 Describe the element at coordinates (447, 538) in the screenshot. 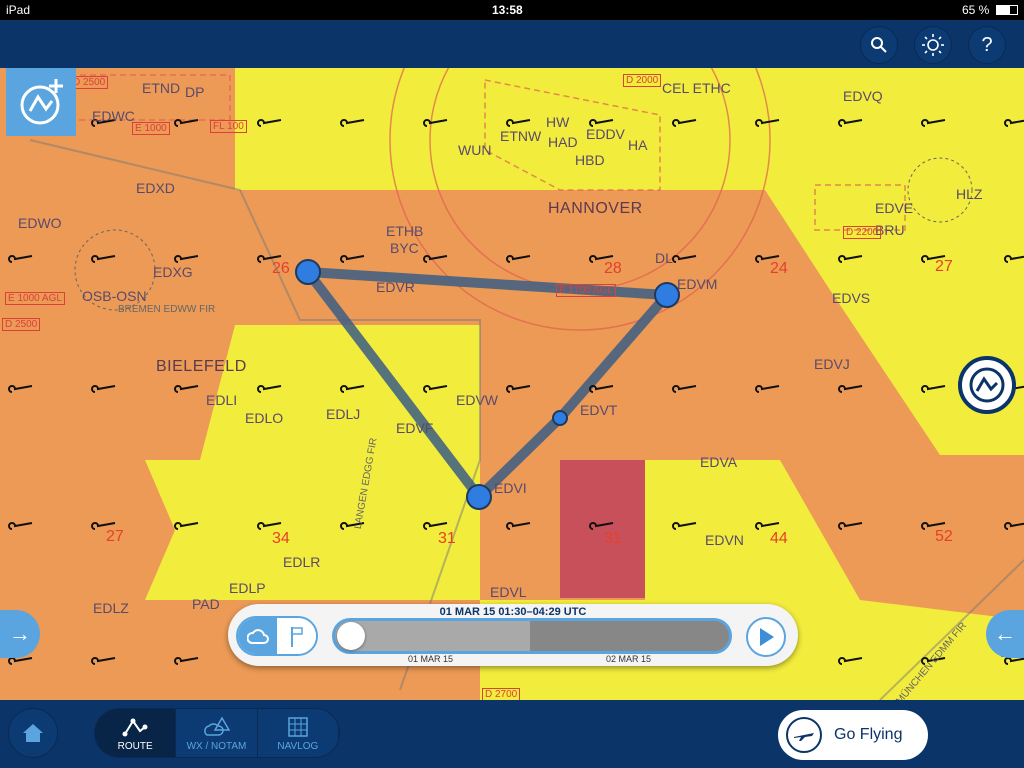

I see `wind-value: 31` at that location.